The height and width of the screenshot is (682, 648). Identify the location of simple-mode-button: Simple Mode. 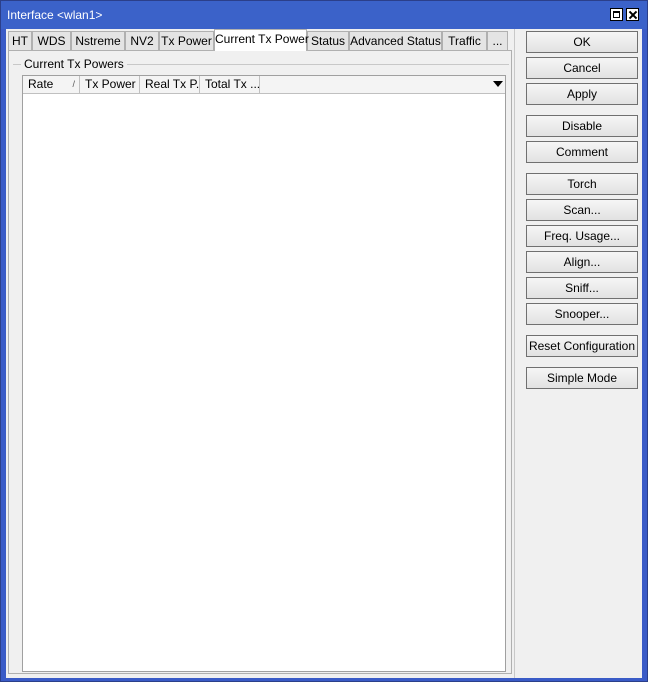
(582, 378).